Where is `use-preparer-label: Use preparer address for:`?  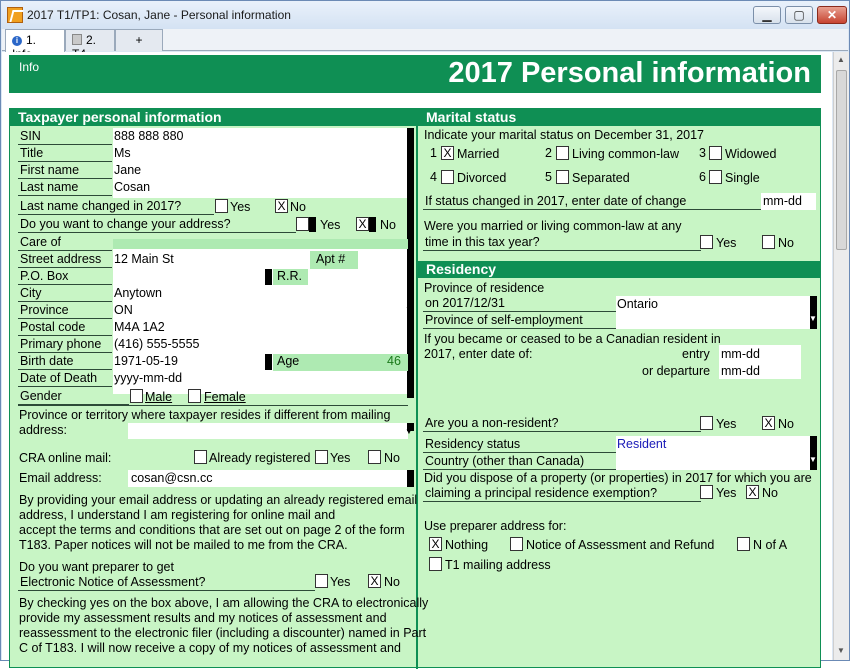
use-preparer-label: Use preparer address for: is located at coordinates (495, 526).